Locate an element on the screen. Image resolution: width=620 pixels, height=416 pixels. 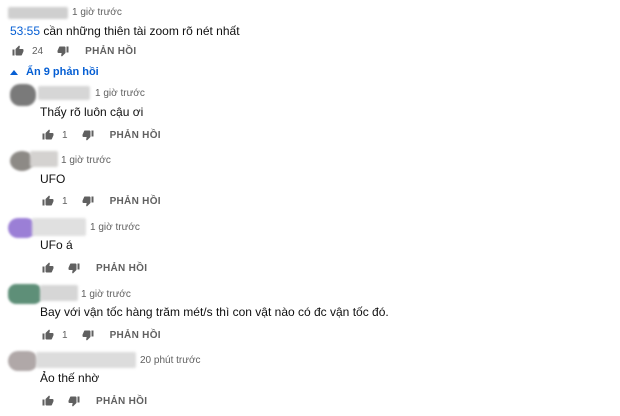
reply-time: 20 phút trước is located at coordinates (170, 360).